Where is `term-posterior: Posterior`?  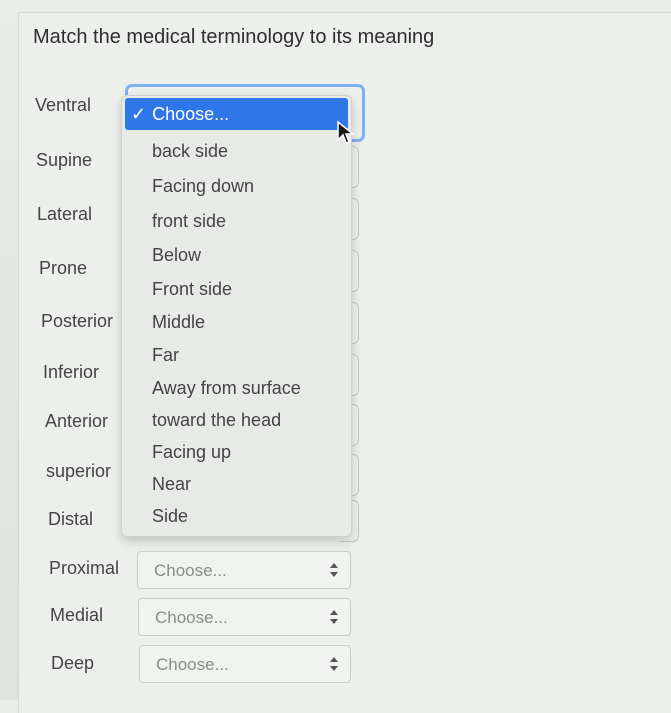
term-posterior: Posterior is located at coordinates (77, 321).